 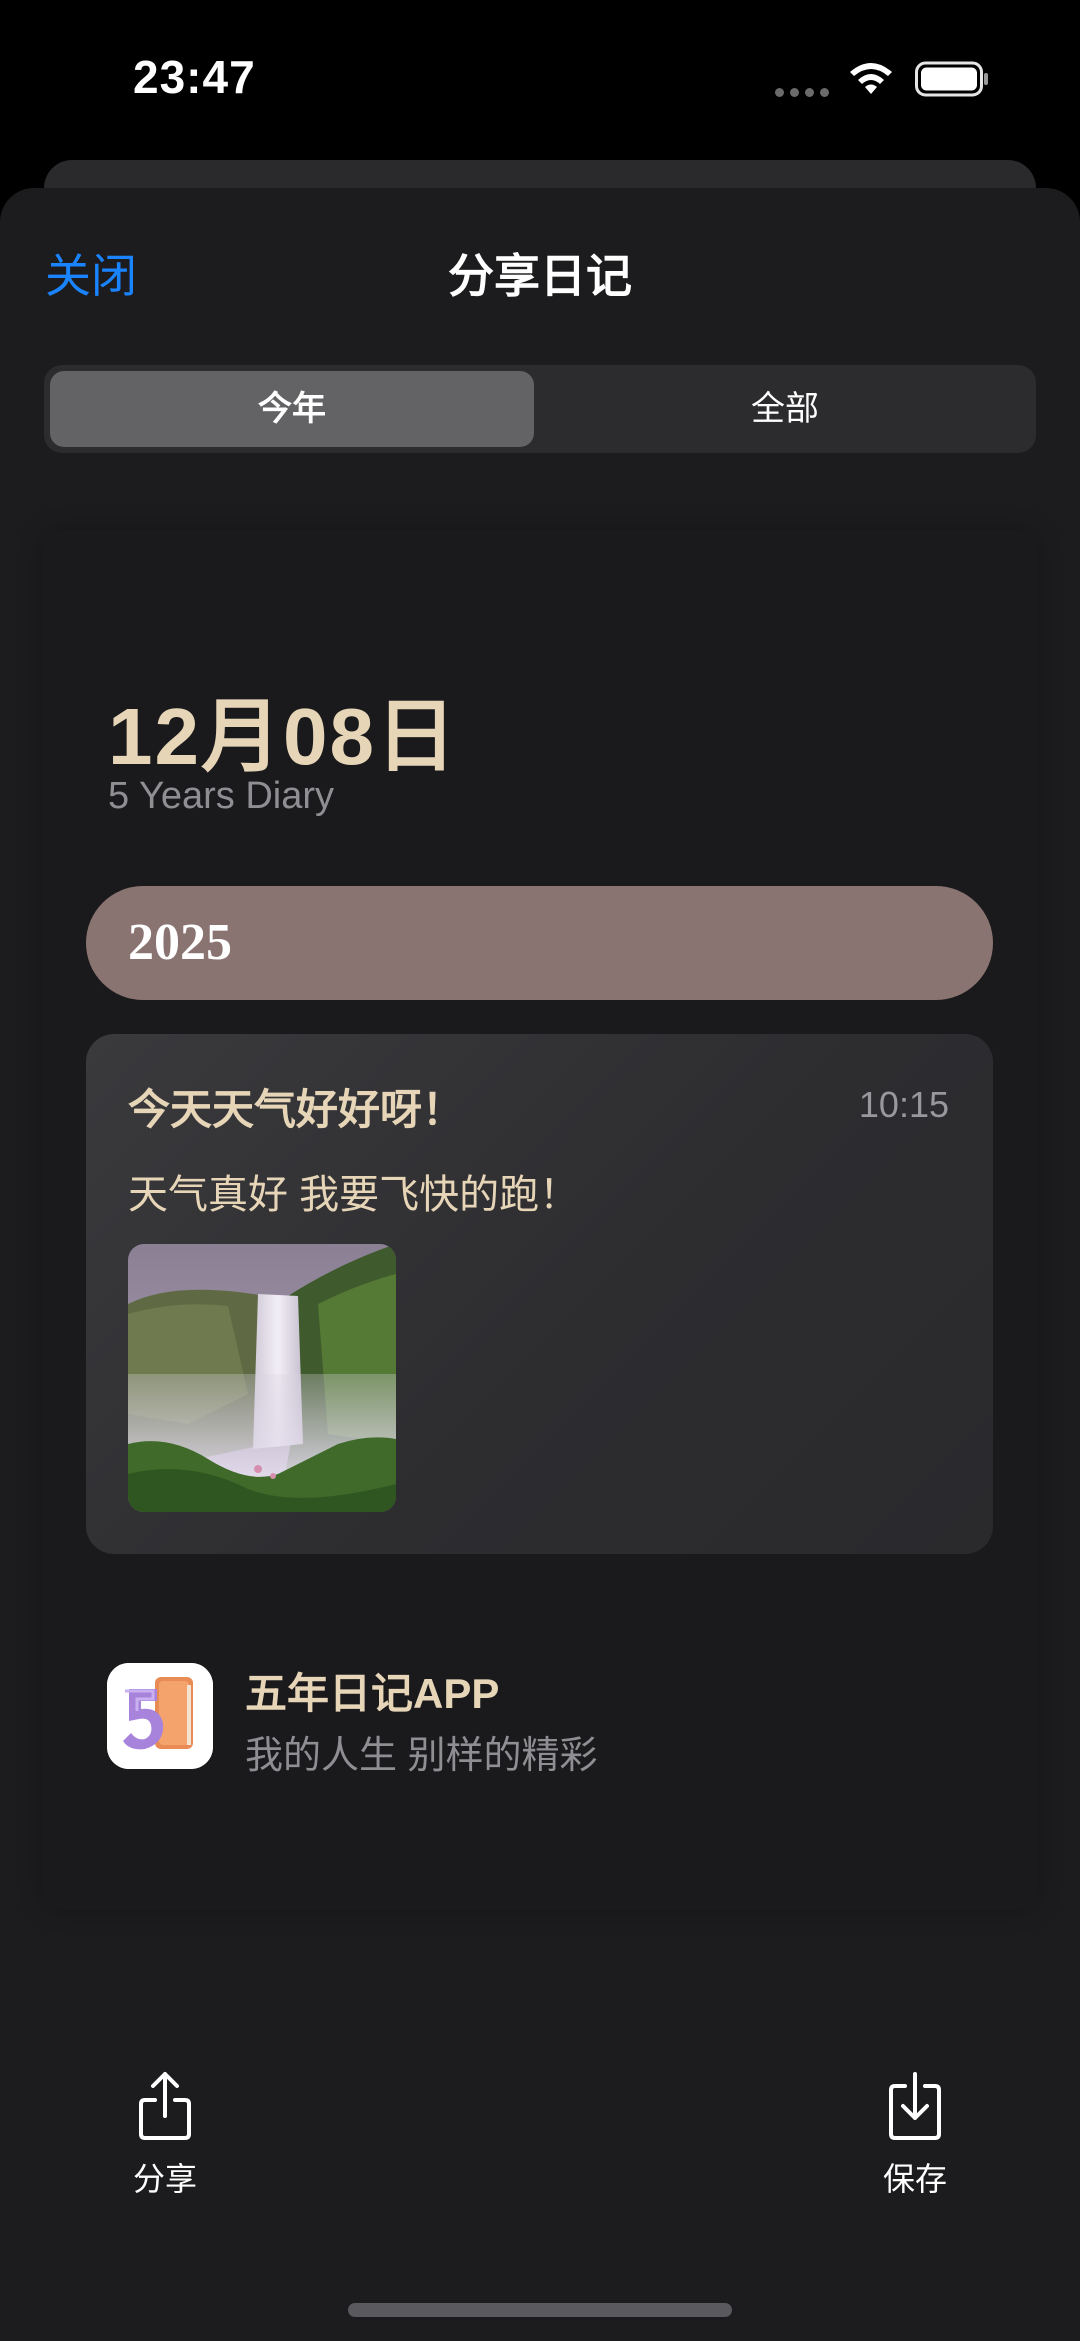 What do you see at coordinates (160, 1716) in the screenshot?
I see `app-logo-icon` at bounding box center [160, 1716].